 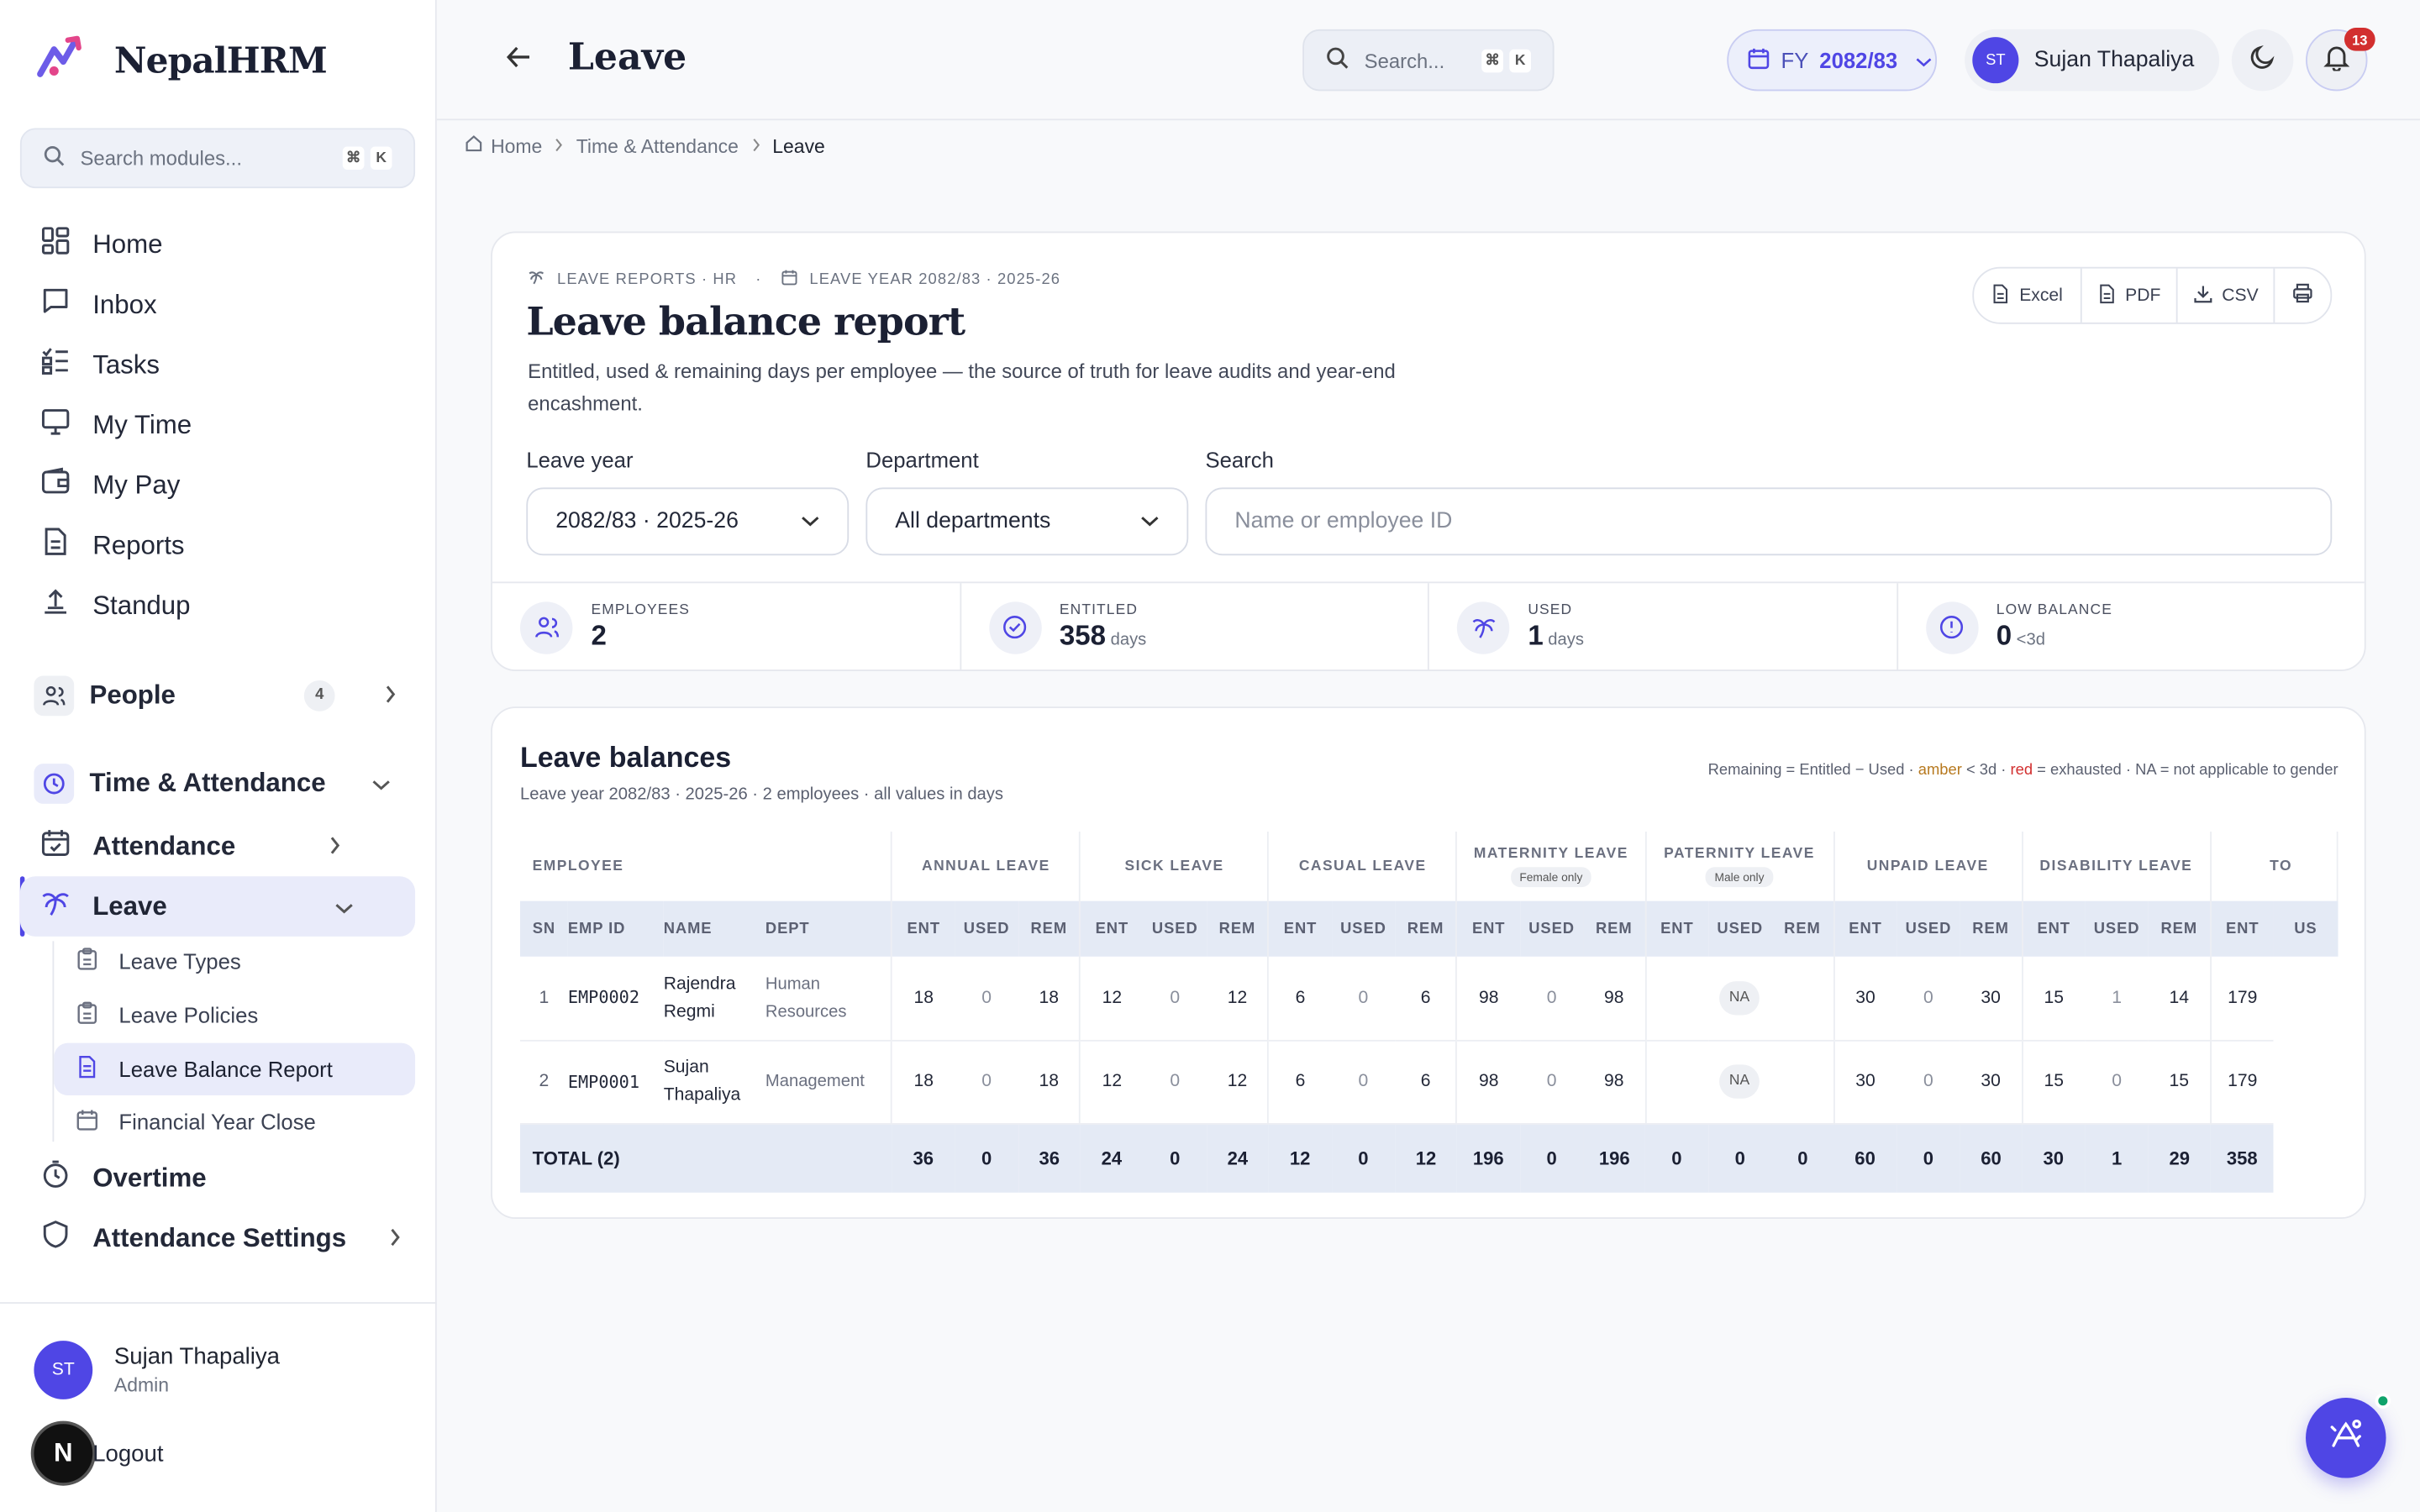 What do you see at coordinates (218, 425) in the screenshot?
I see `nav-my-time: My Time` at bounding box center [218, 425].